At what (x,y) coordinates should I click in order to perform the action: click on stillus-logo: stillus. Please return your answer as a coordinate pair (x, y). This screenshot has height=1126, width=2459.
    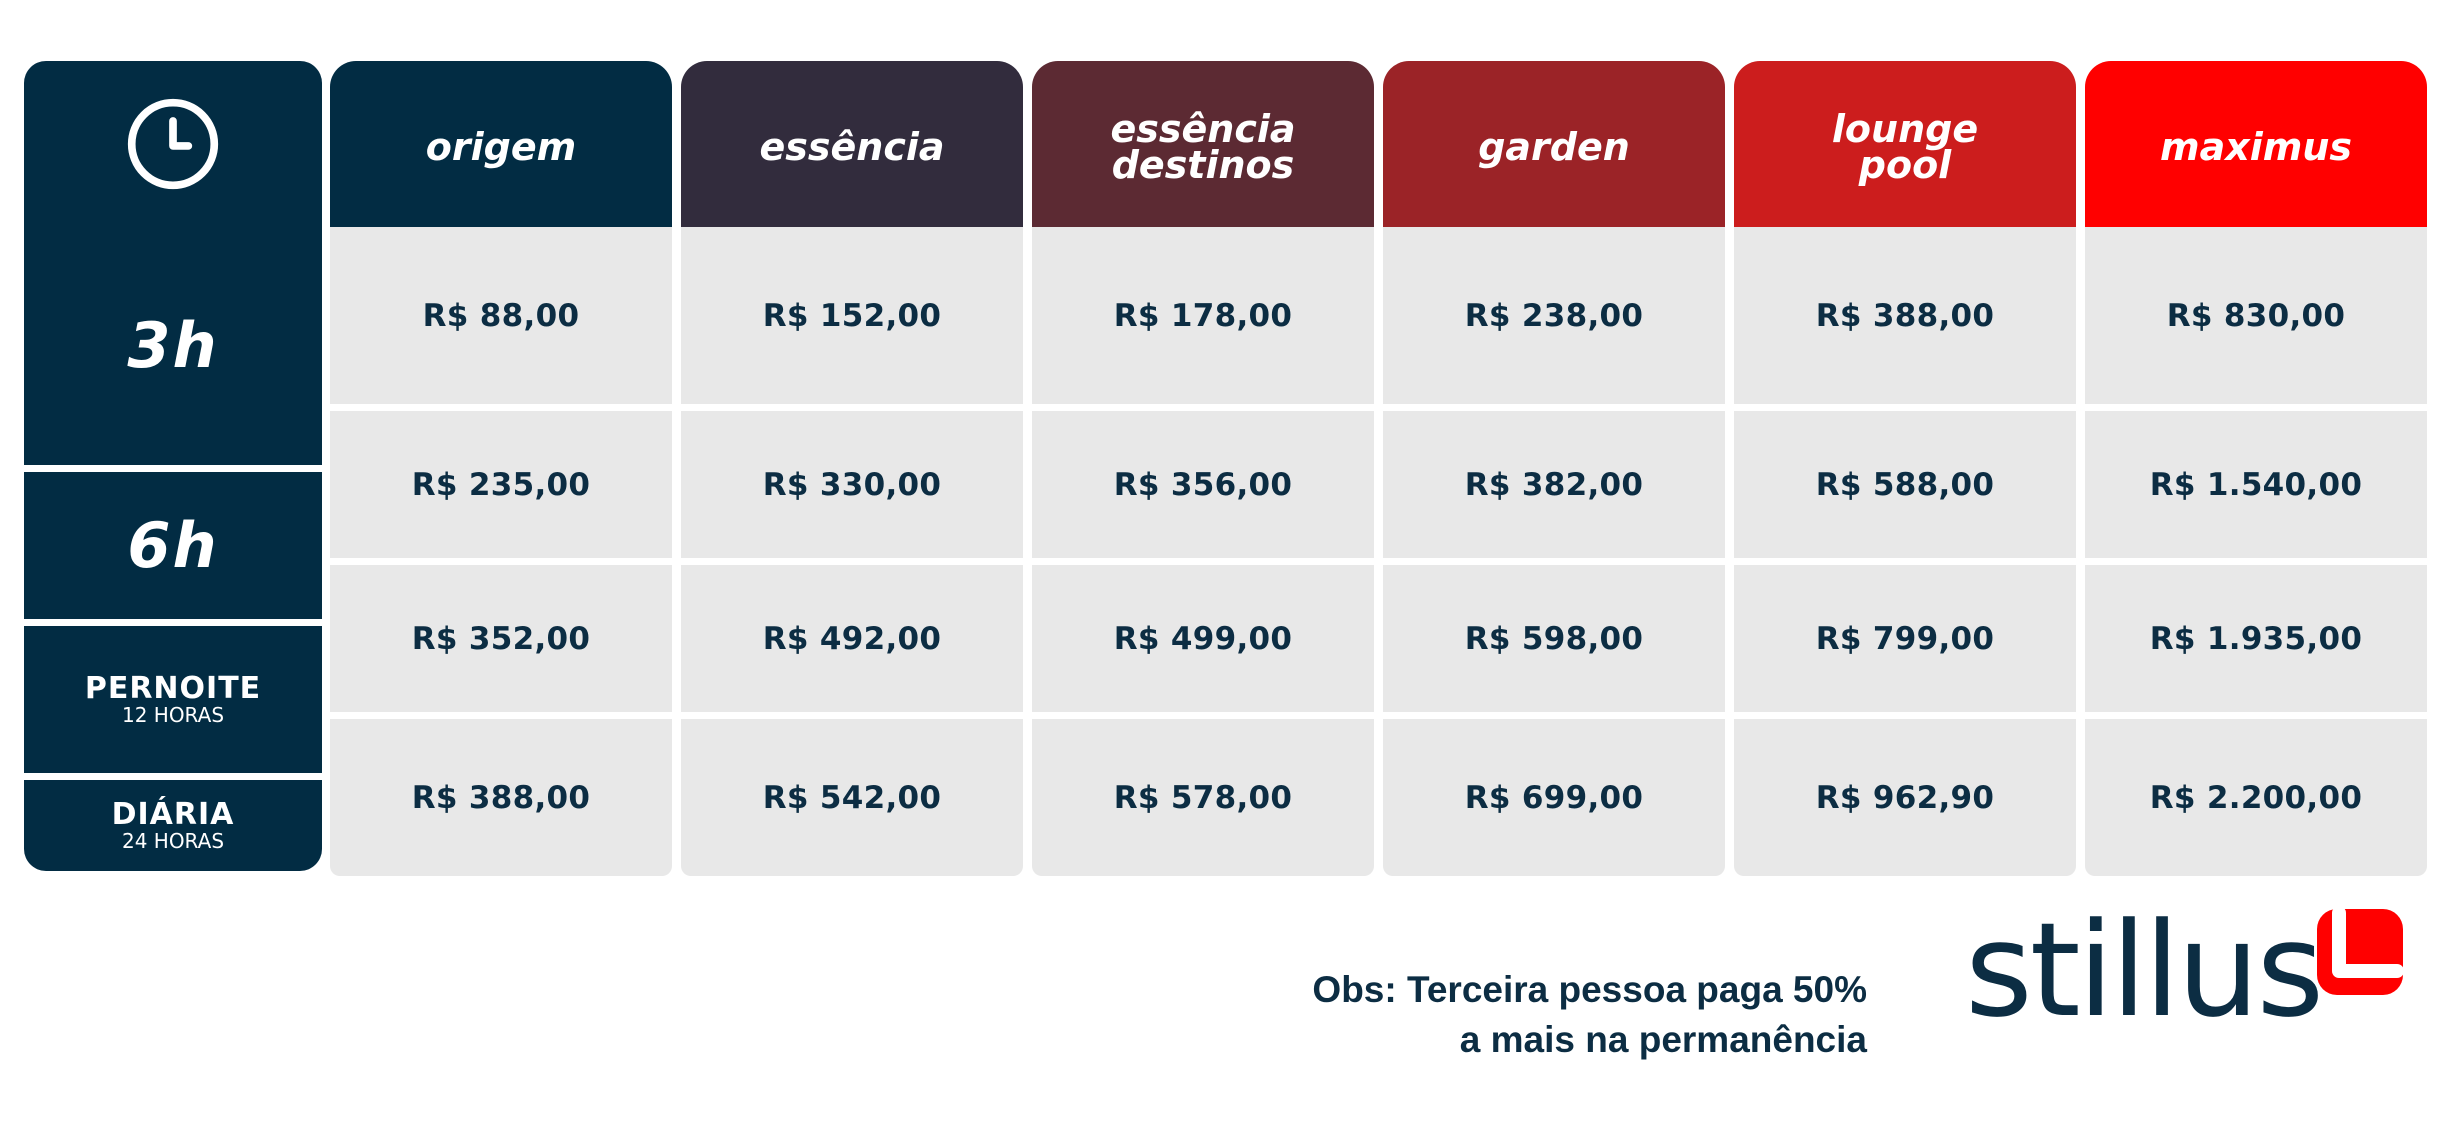
    Looking at the image, I should click on (2190, 985).